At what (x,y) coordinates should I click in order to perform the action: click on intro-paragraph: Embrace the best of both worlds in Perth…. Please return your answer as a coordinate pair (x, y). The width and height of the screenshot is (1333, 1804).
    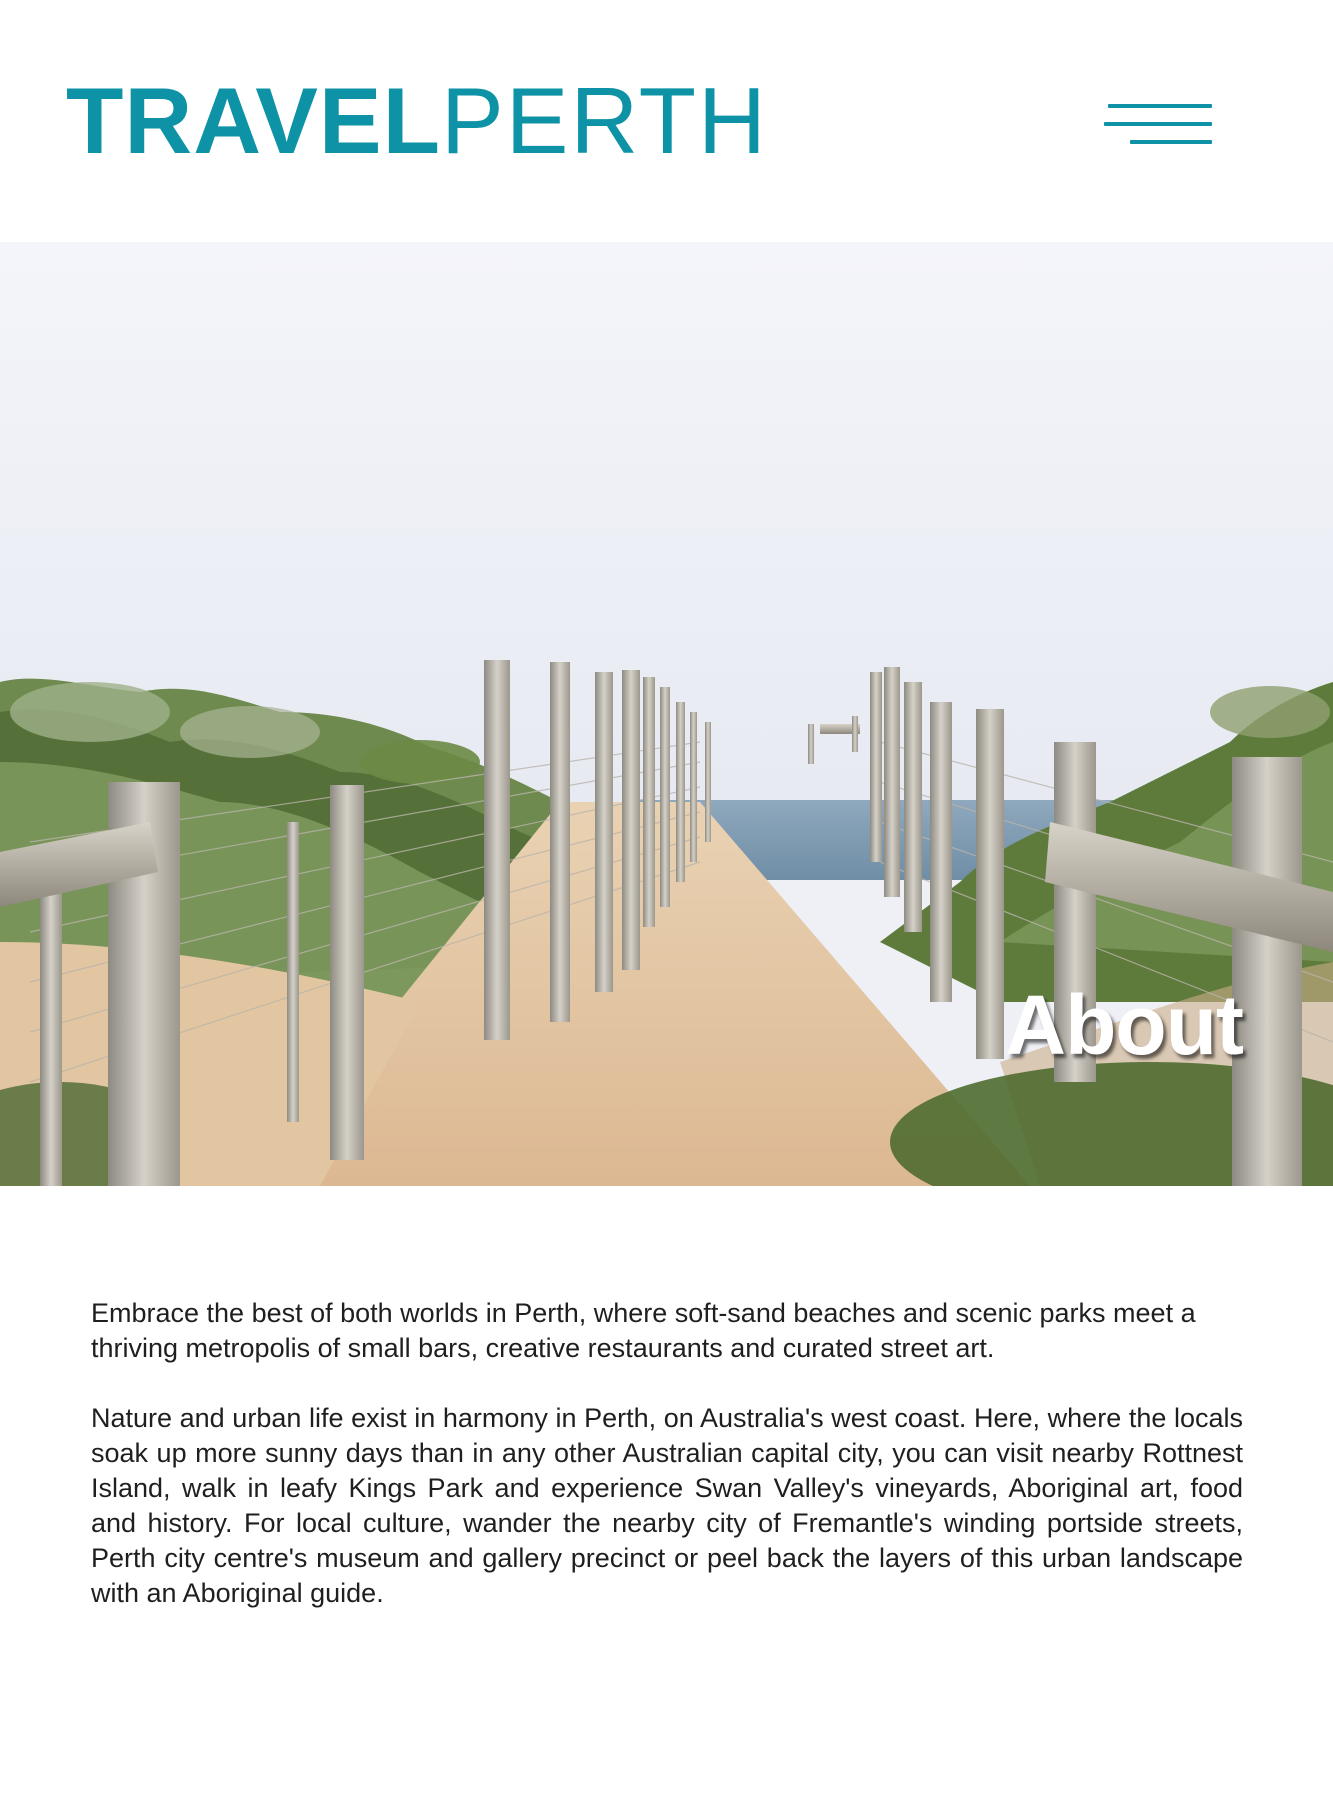
    Looking at the image, I should click on (643, 1330).